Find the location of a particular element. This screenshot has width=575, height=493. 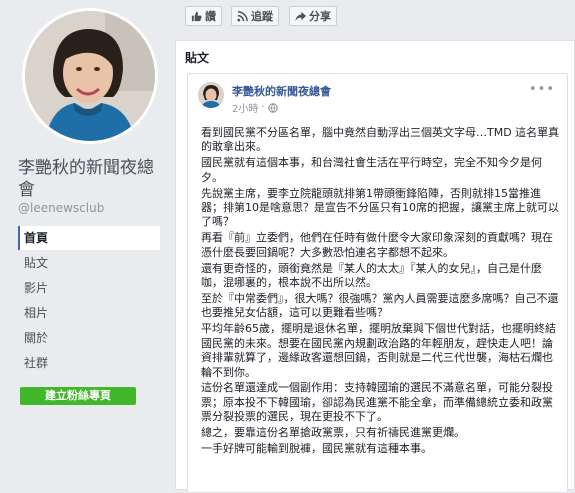

profile-photo-art is located at coordinates (90, 76).